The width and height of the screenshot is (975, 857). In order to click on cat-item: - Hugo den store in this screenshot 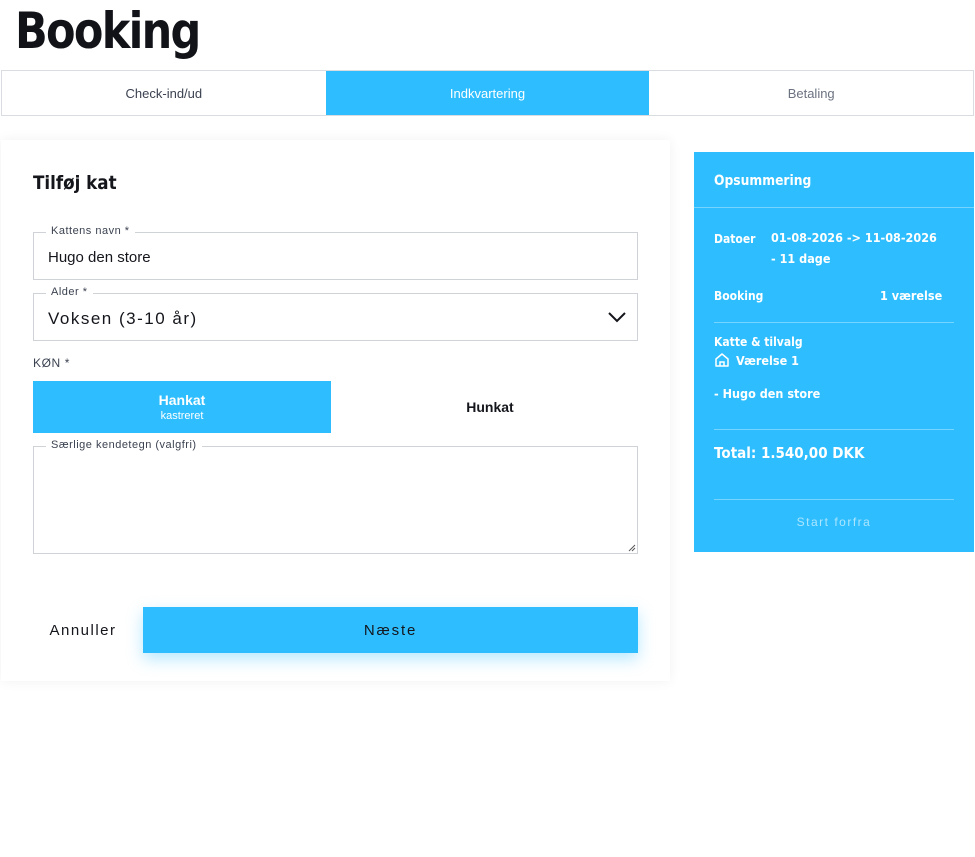, I will do `click(767, 393)`.